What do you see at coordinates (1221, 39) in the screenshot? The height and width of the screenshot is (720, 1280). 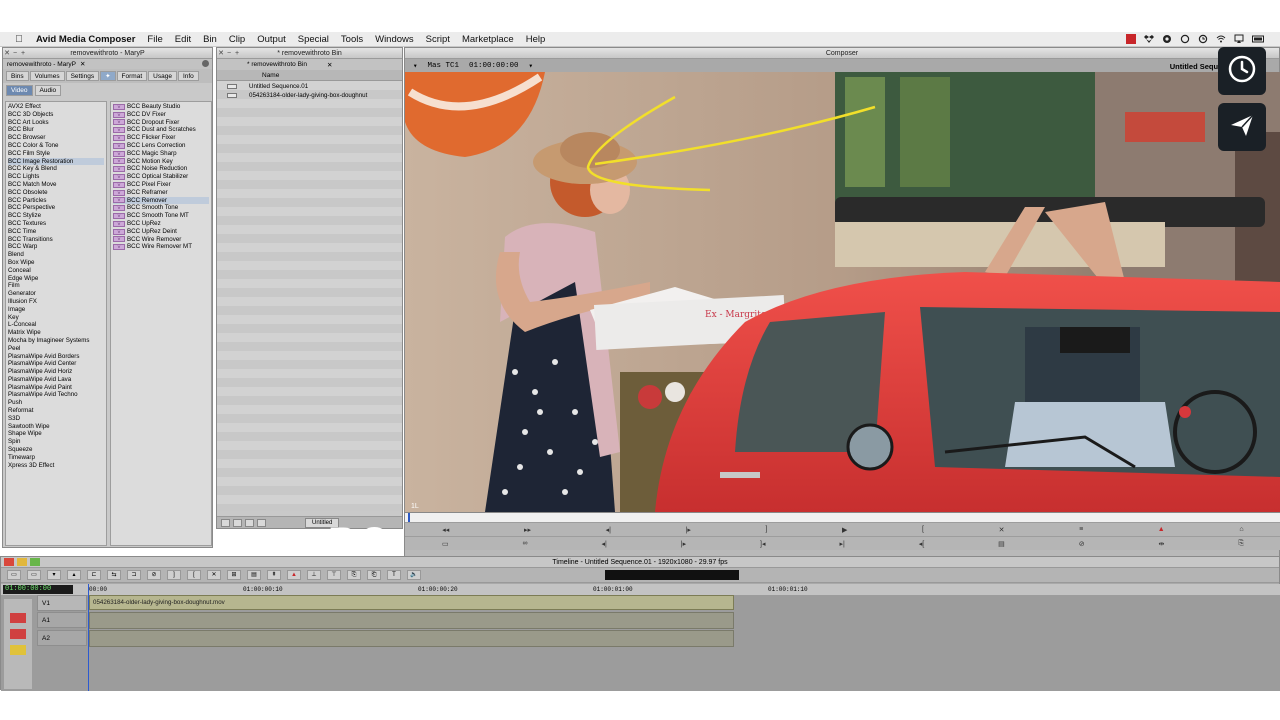 I see `wifi-icon` at bounding box center [1221, 39].